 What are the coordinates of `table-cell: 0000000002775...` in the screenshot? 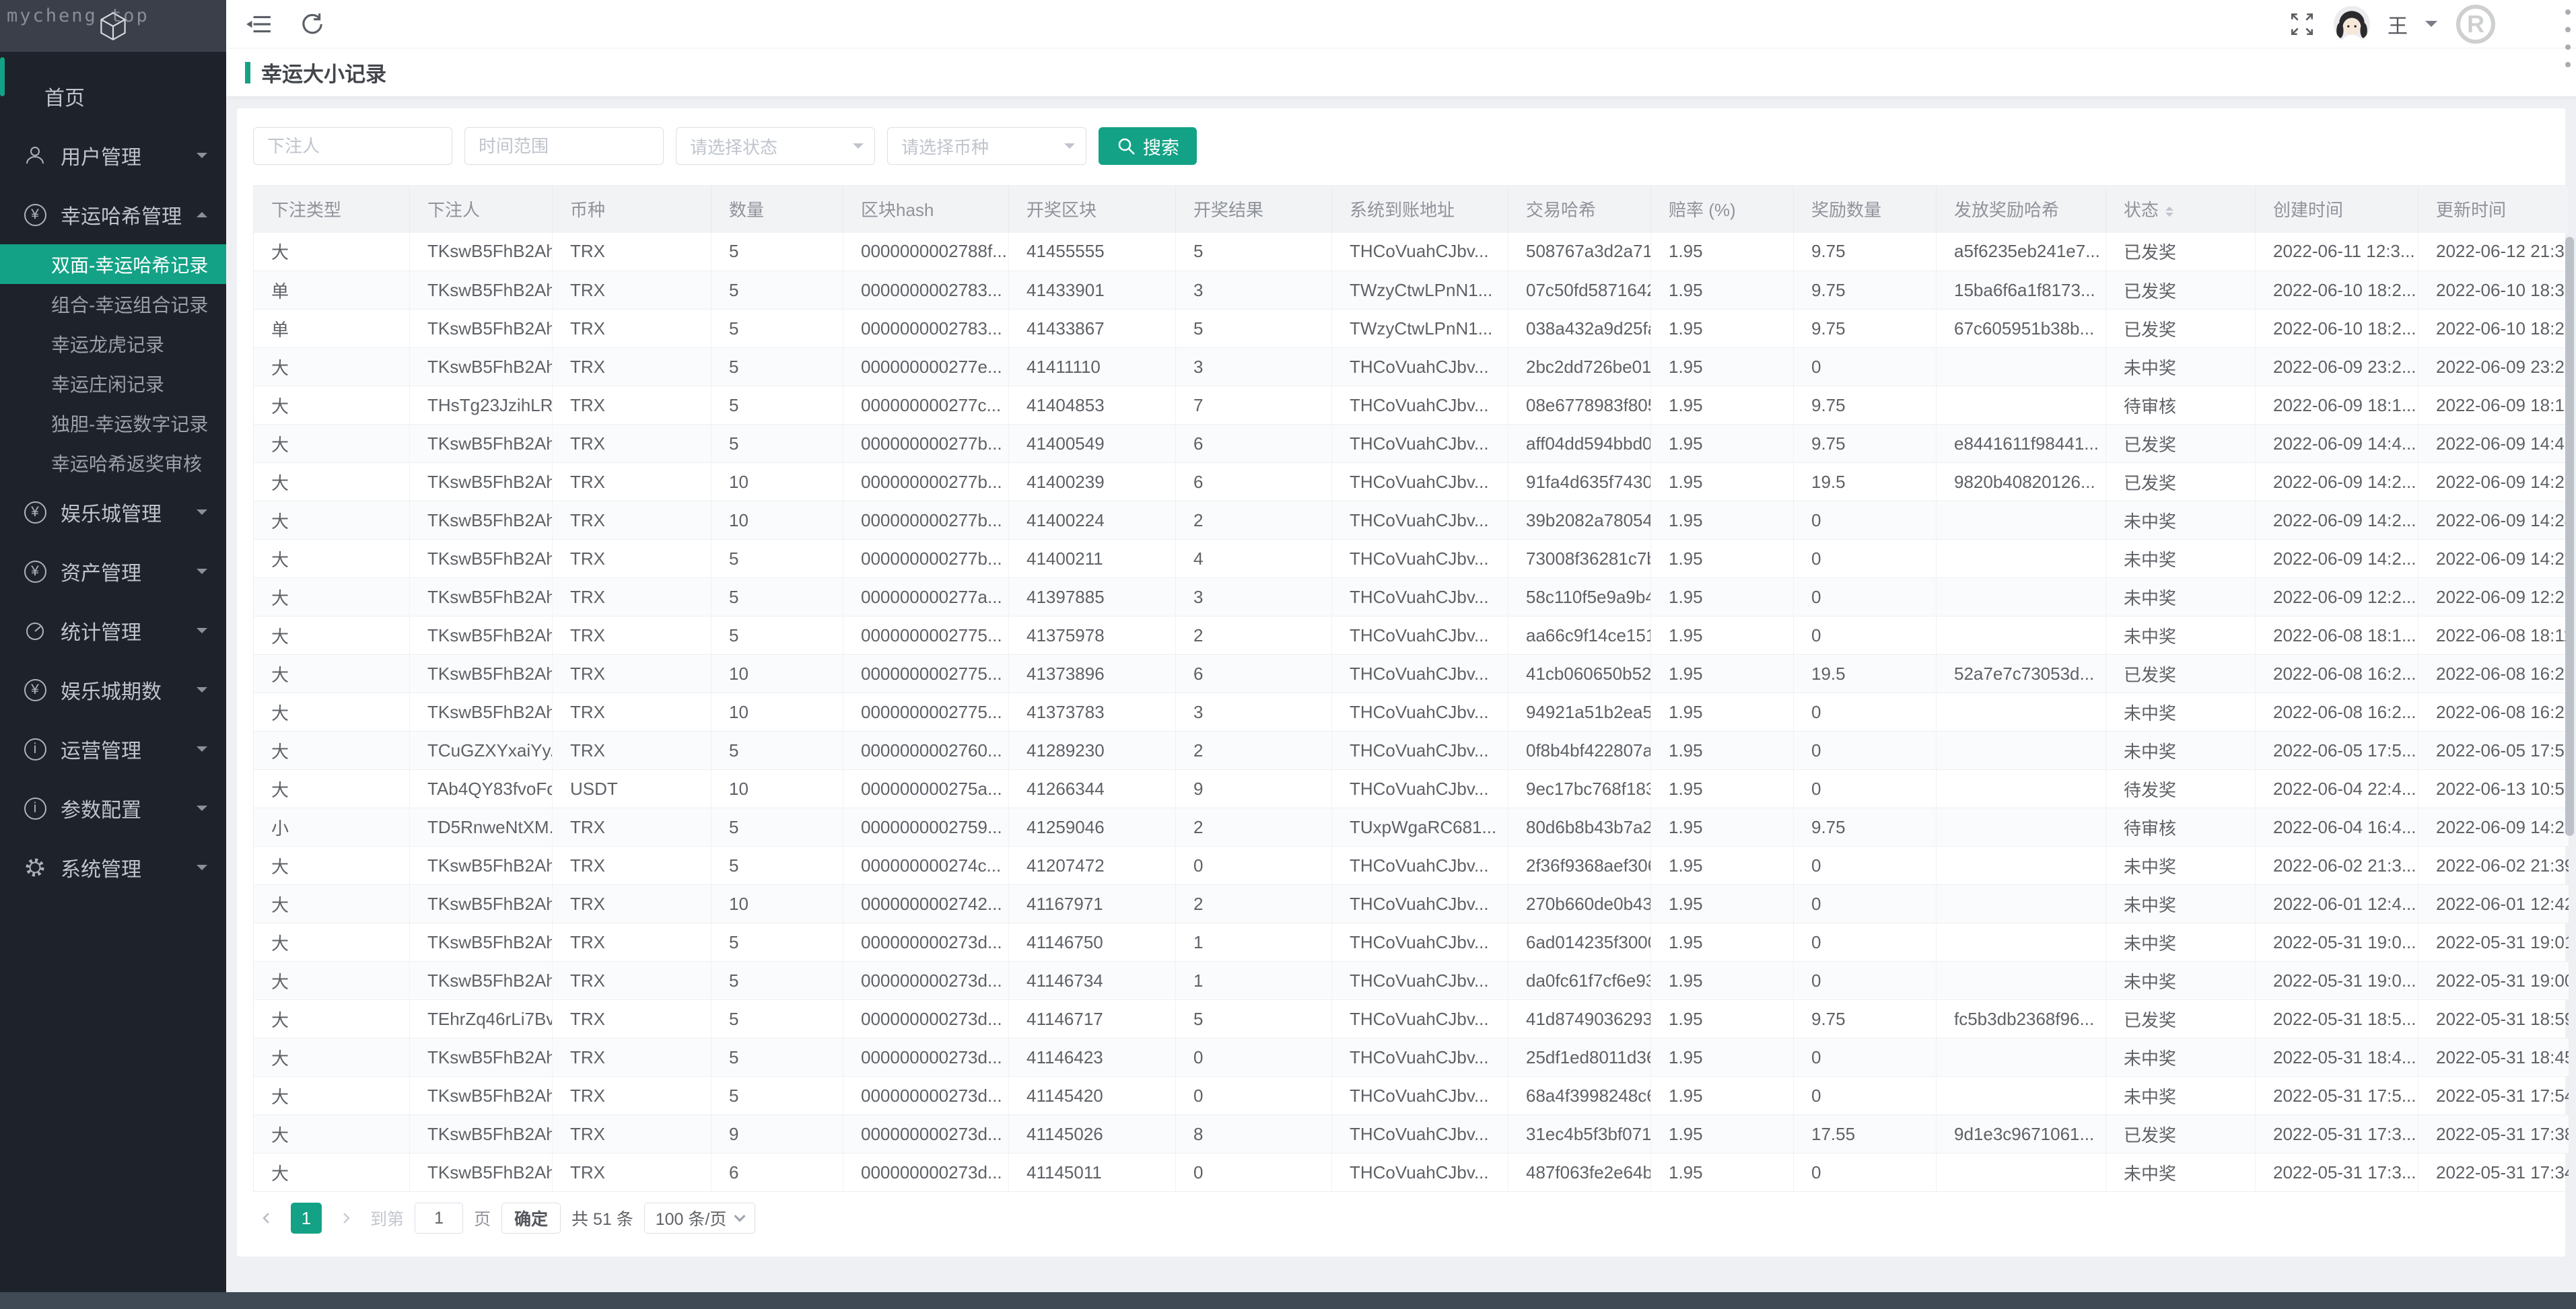 It's located at (926, 713).